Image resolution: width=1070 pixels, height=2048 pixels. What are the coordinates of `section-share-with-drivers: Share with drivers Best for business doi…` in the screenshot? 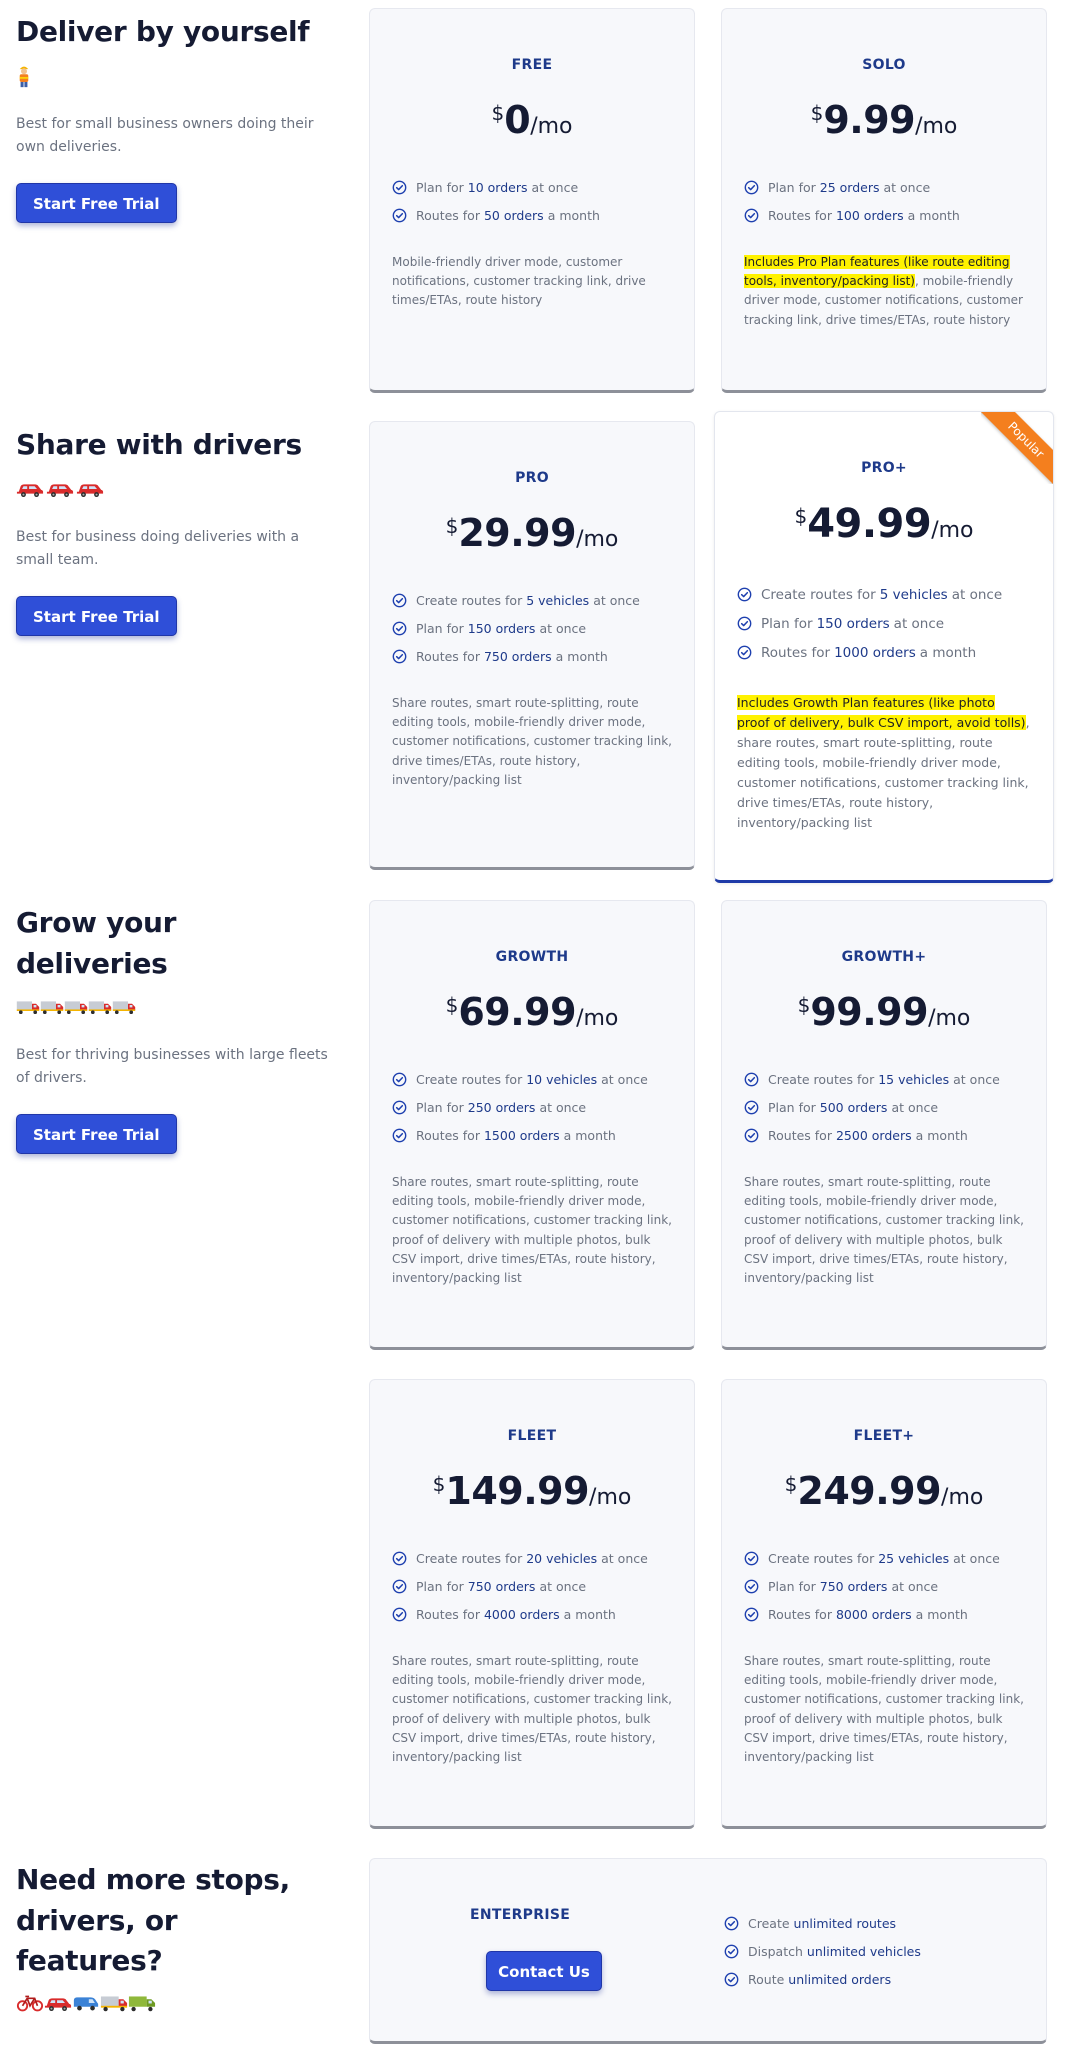 It's located at (176, 530).